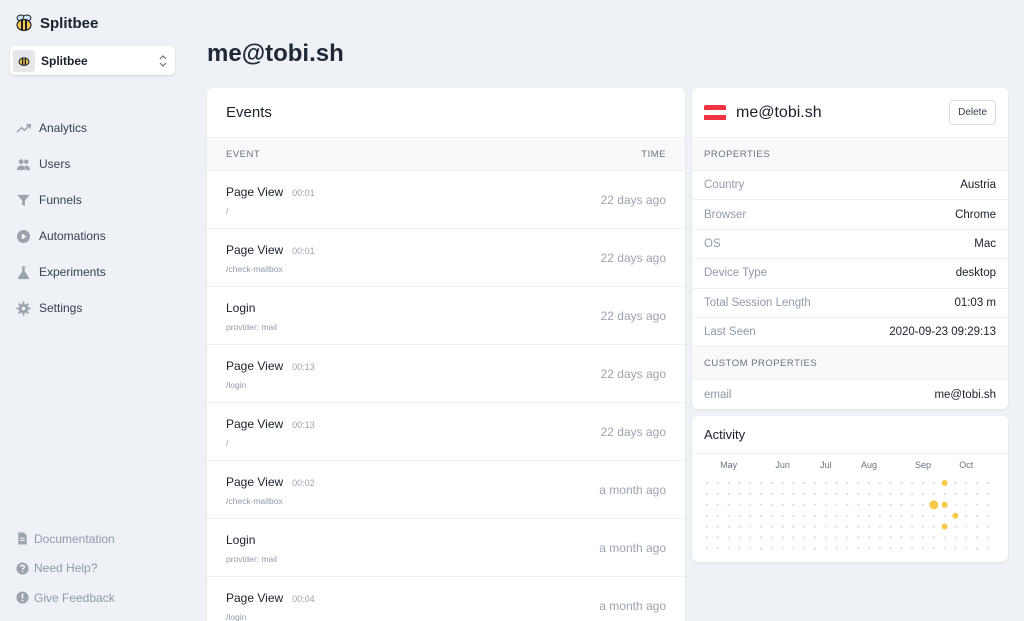  I want to click on sidebar-item-funnels: Funnels, so click(61, 200).